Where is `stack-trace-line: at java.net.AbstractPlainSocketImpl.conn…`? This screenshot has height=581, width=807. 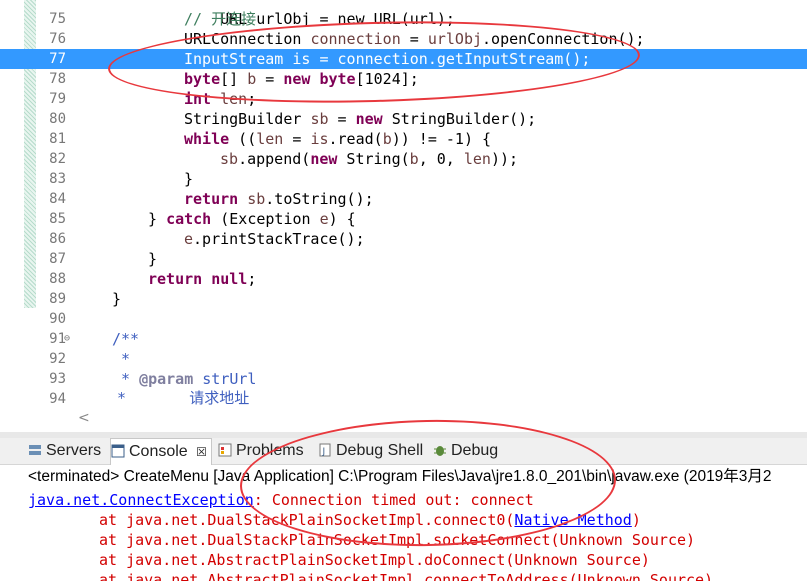
stack-trace-line: at java.net.AbstractPlainSocketImpl.conn… is located at coordinates (406, 576).